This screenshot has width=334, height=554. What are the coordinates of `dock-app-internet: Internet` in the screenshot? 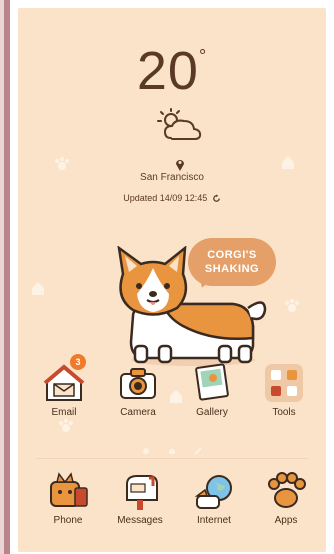 It's located at (214, 498).